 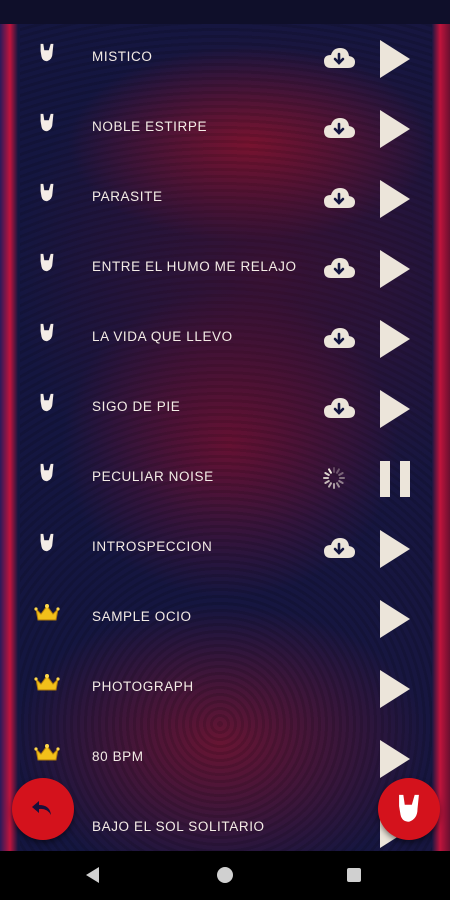 What do you see at coordinates (143, 686) in the screenshot?
I see `track-title: PHOTOGRAPH` at bounding box center [143, 686].